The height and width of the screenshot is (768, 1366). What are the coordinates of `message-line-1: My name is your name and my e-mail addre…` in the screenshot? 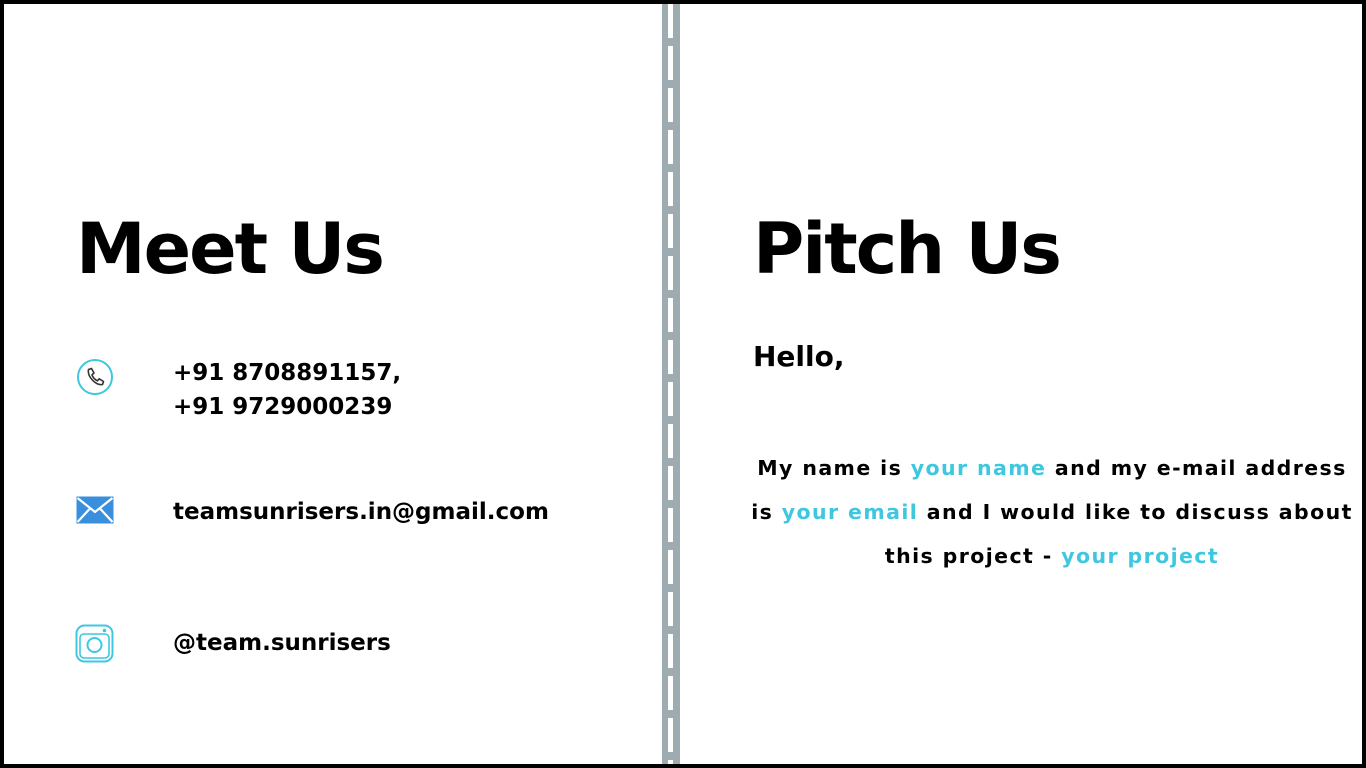 It's located at (1052, 468).